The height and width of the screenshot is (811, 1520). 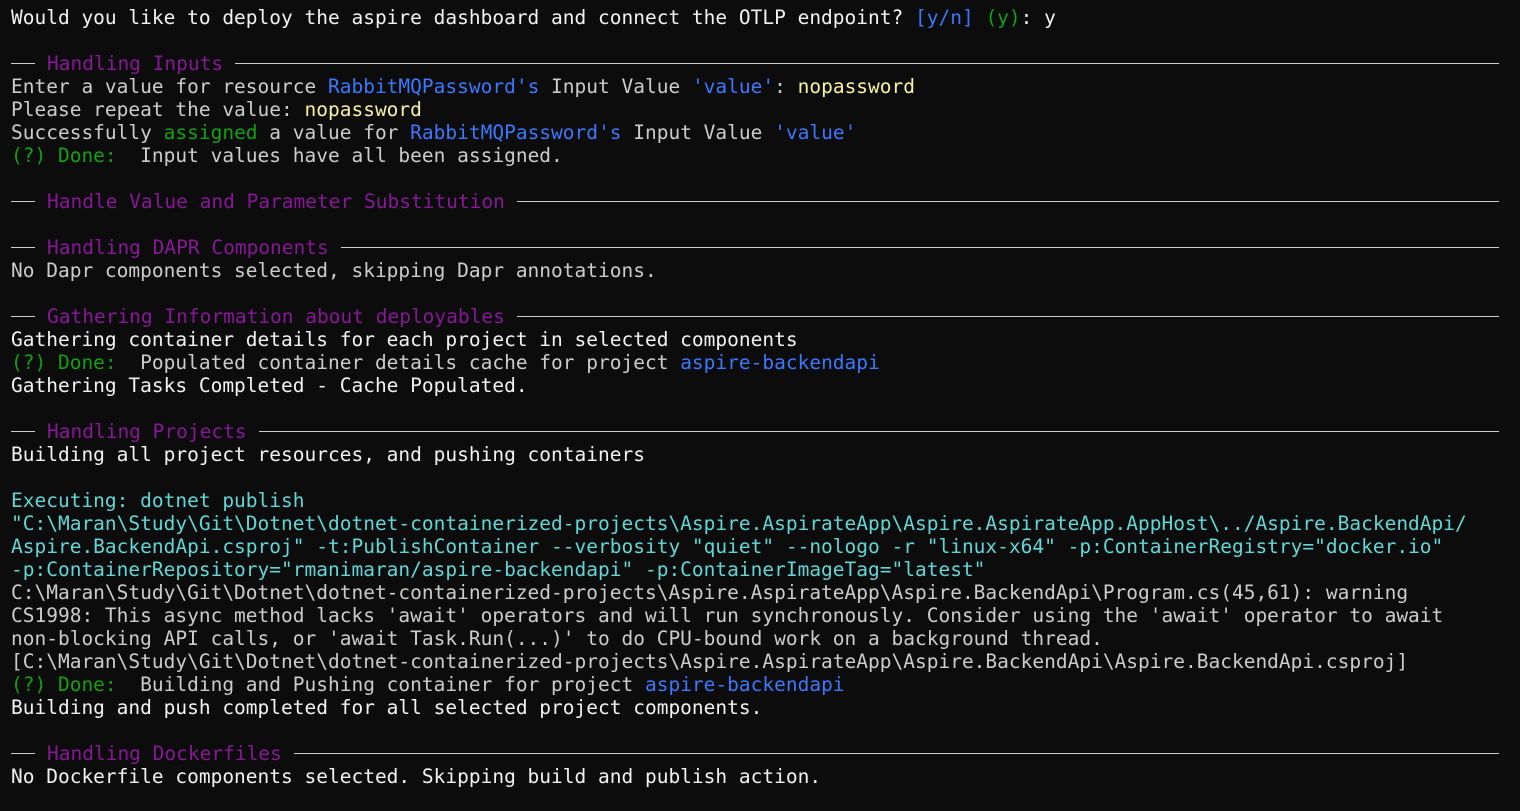 I want to click on input-value-text: Input Value, so click(x=615, y=86).